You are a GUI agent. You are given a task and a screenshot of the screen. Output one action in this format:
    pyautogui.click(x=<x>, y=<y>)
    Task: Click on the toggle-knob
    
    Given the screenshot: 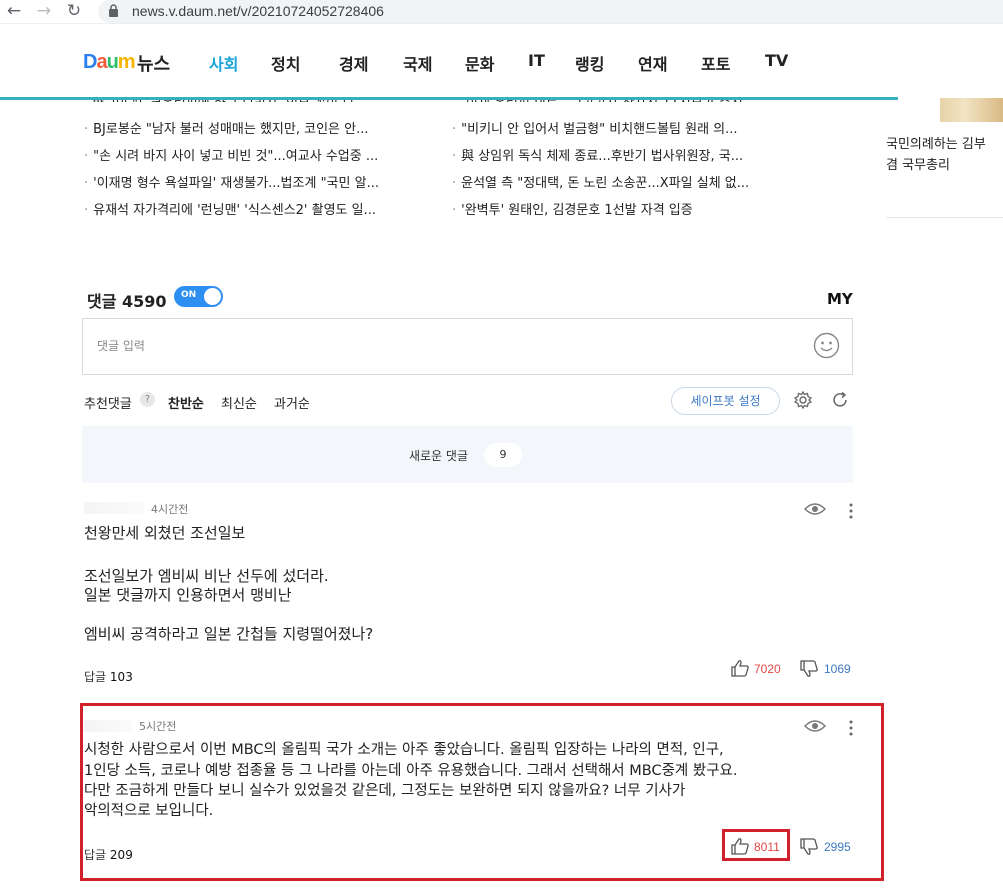 What is the action you would take?
    pyautogui.click(x=212, y=296)
    